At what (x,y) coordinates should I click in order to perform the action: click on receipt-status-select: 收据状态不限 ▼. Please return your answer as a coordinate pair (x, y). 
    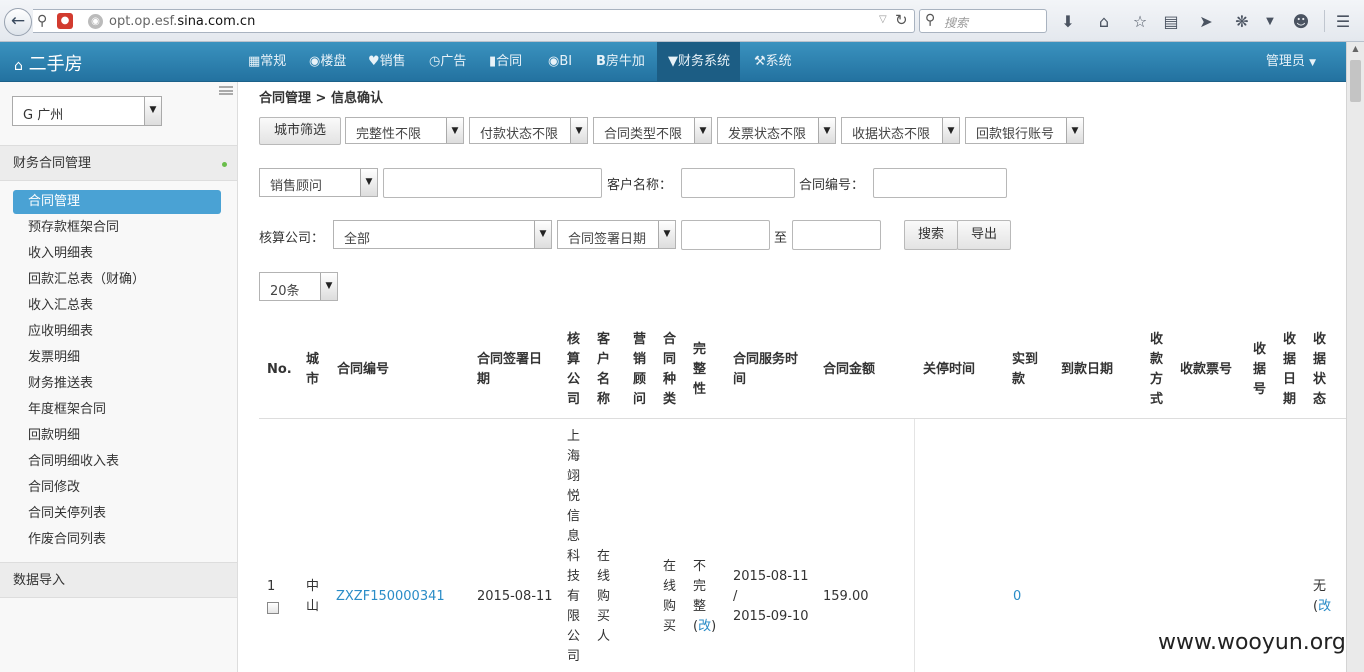
    Looking at the image, I should click on (900, 130).